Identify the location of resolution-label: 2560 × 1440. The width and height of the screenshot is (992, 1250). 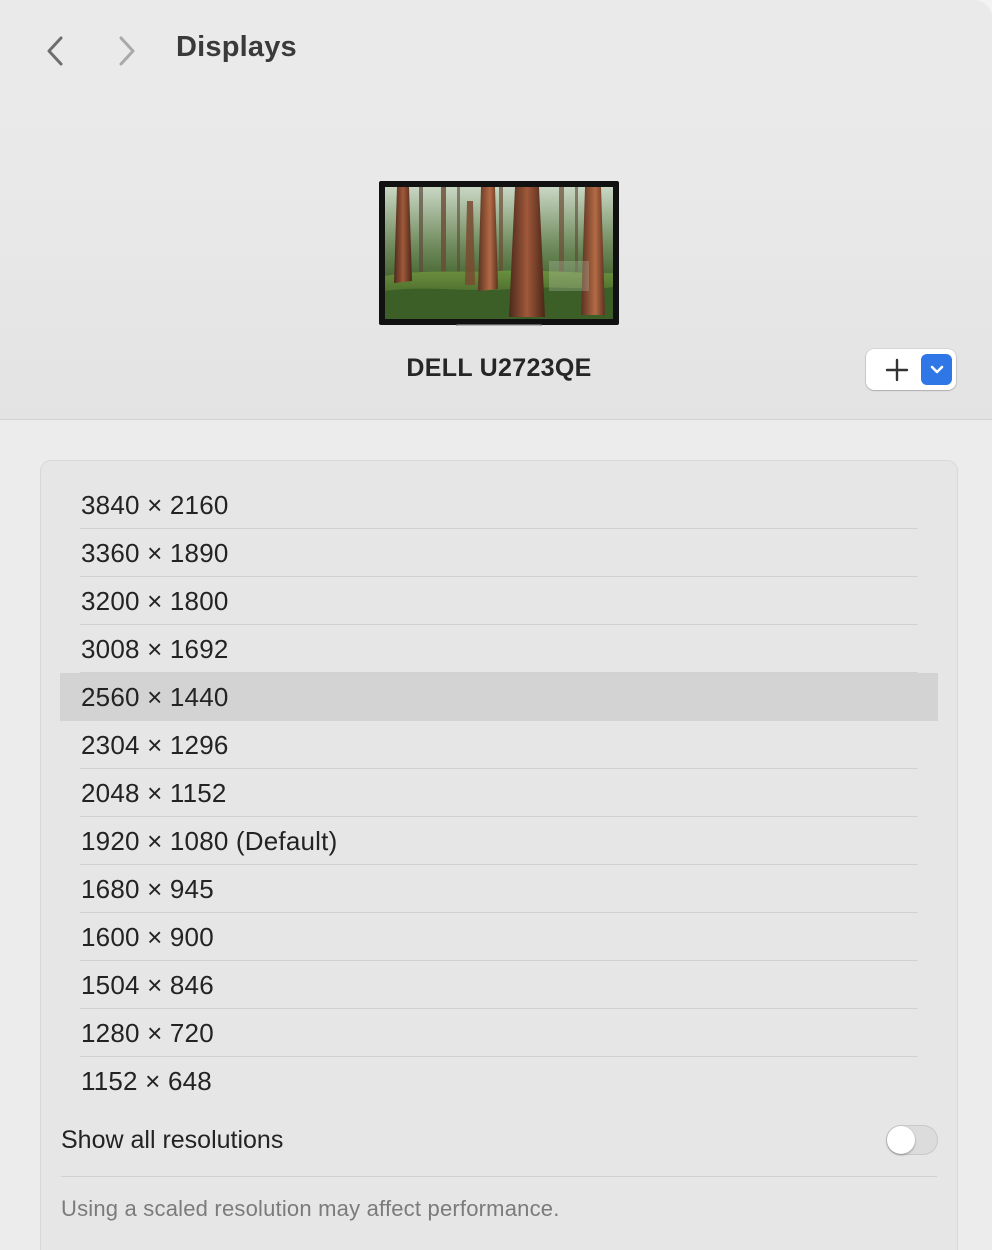
(155, 697).